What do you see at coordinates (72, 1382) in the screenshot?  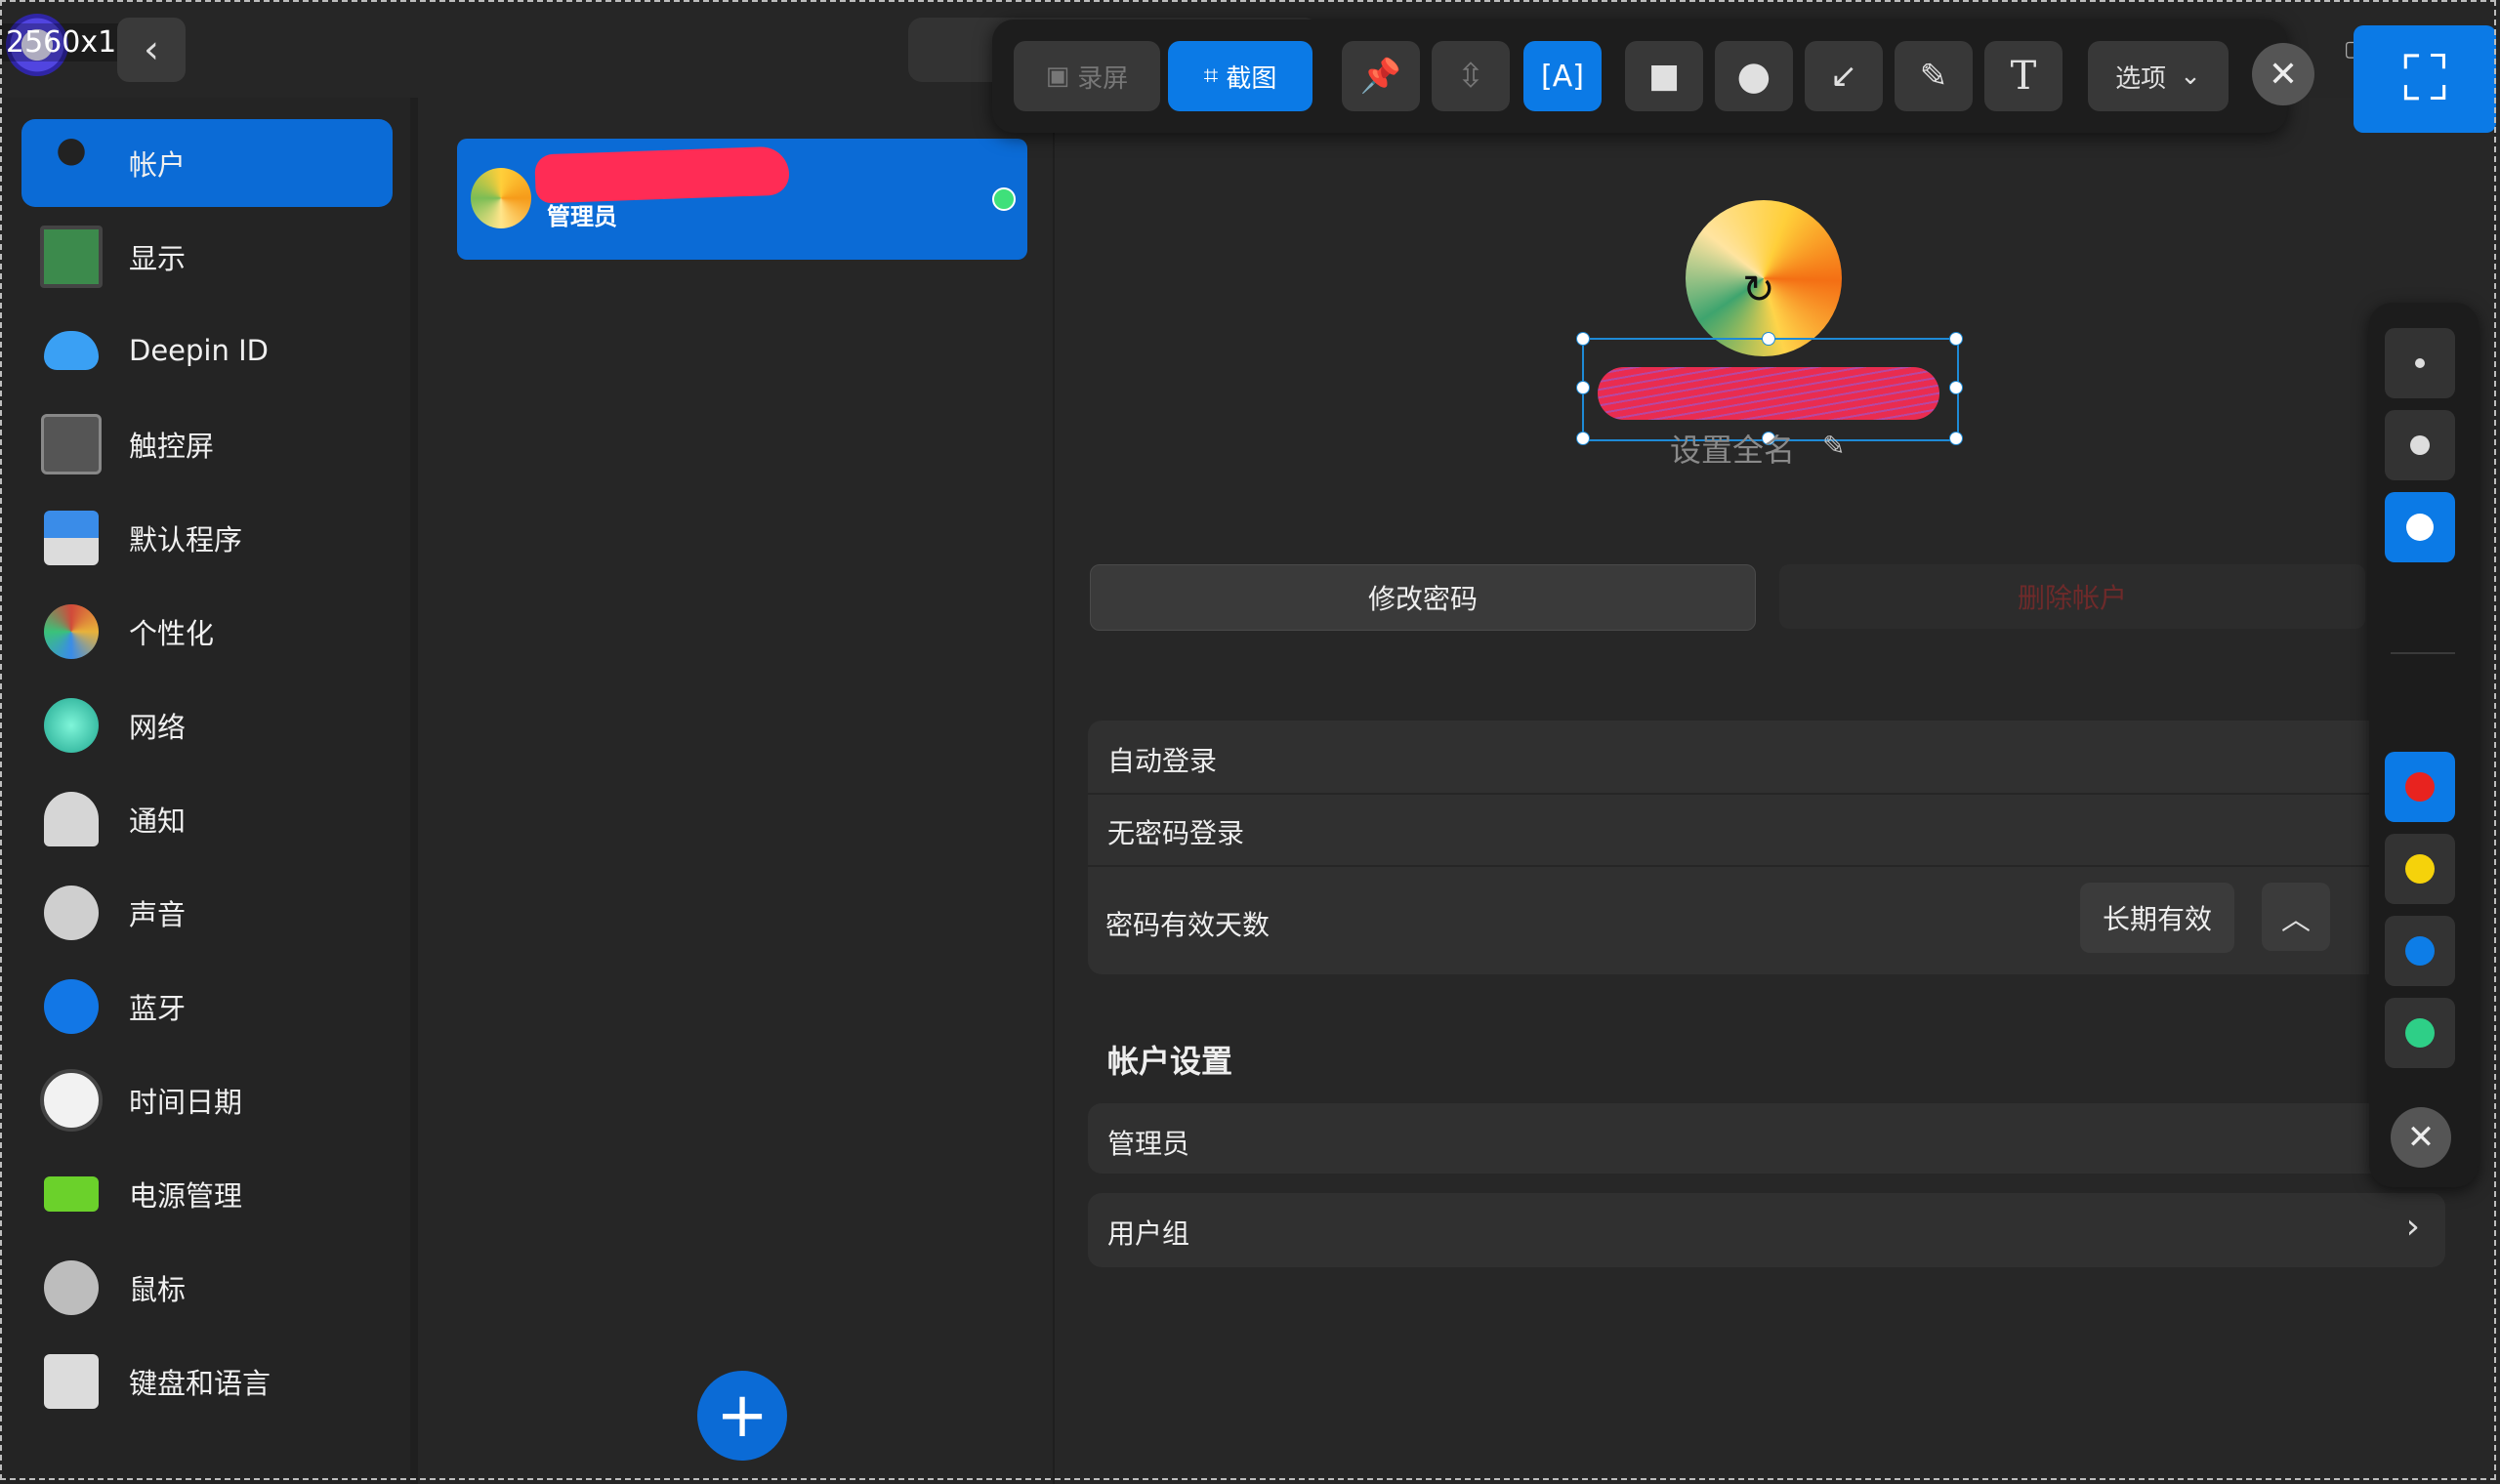 I see `keyboard-icon-shape` at bounding box center [72, 1382].